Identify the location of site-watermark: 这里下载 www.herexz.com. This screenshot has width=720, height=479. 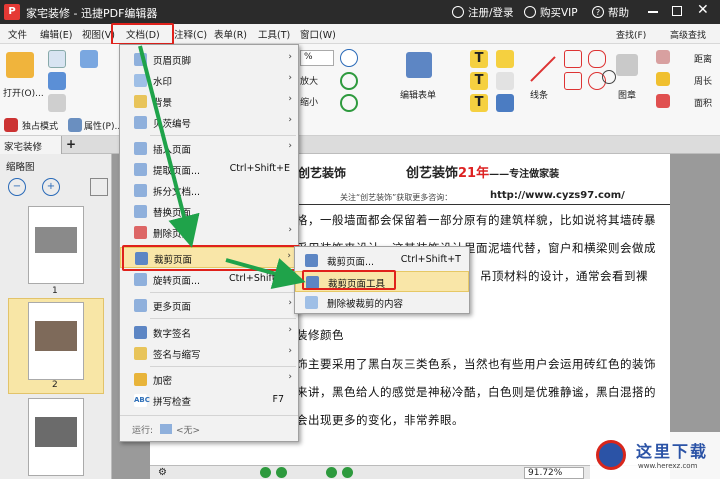
(655, 455).